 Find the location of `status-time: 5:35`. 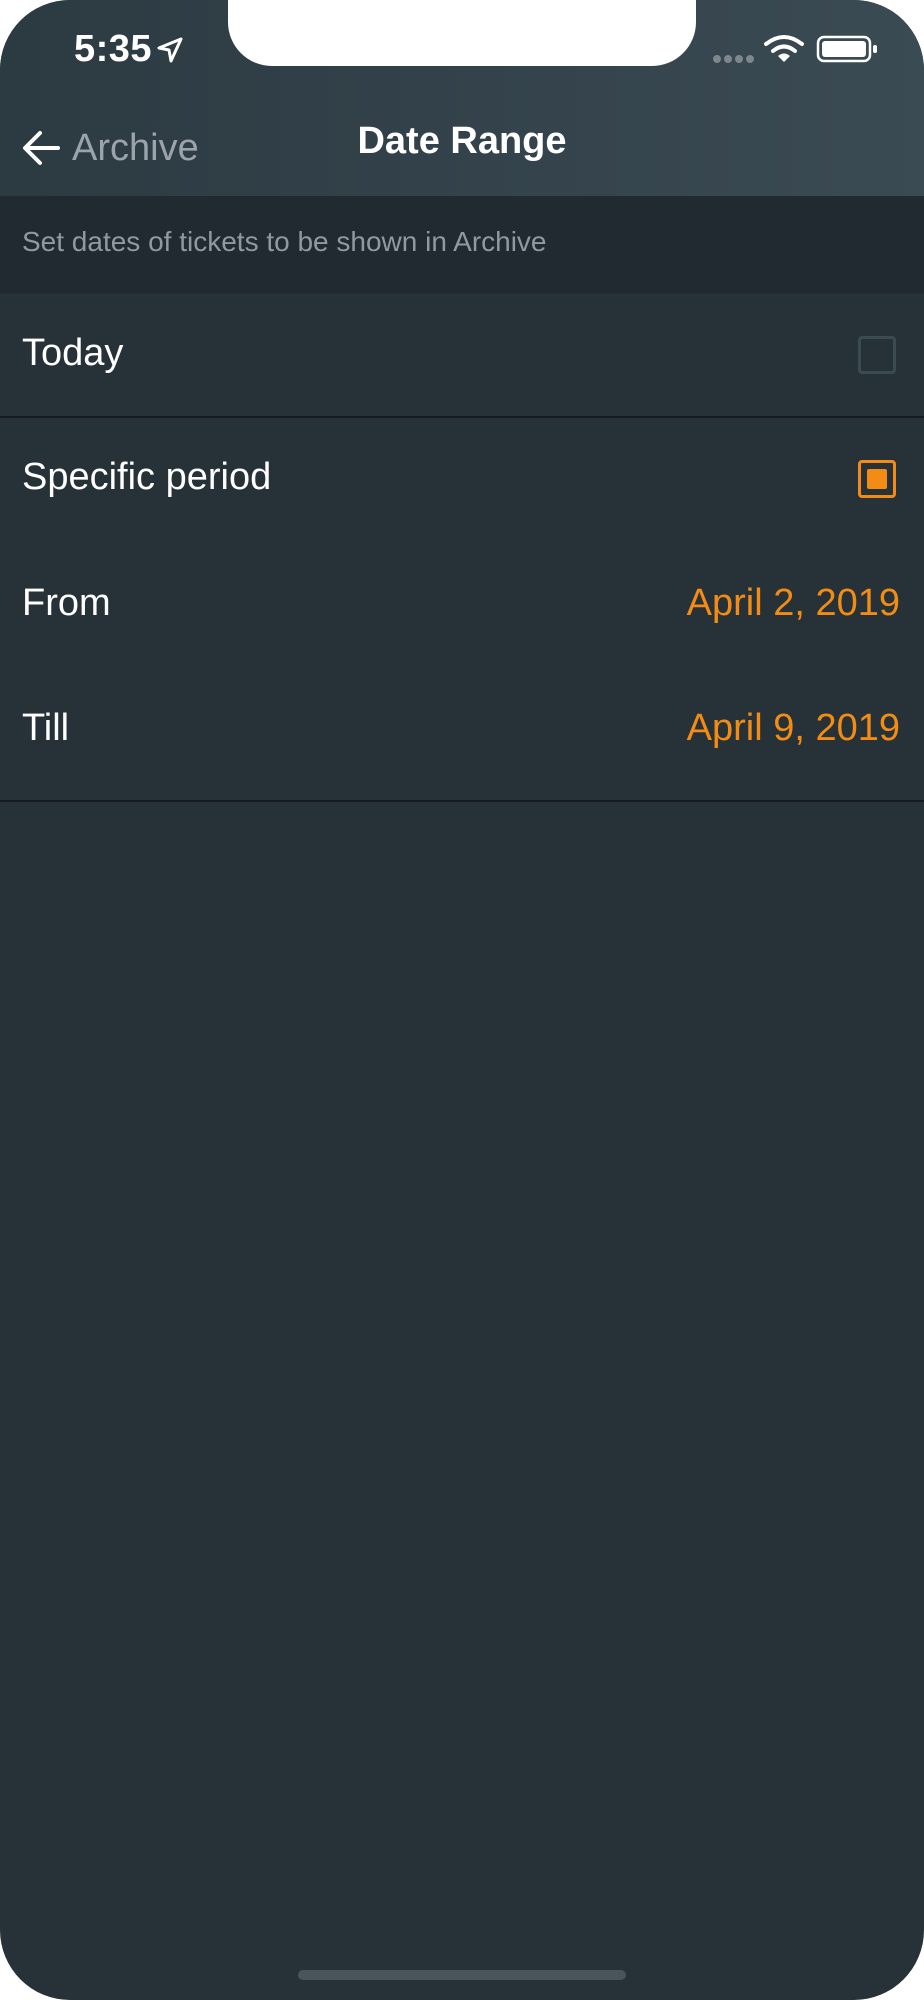

status-time: 5:35 is located at coordinates (113, 49).